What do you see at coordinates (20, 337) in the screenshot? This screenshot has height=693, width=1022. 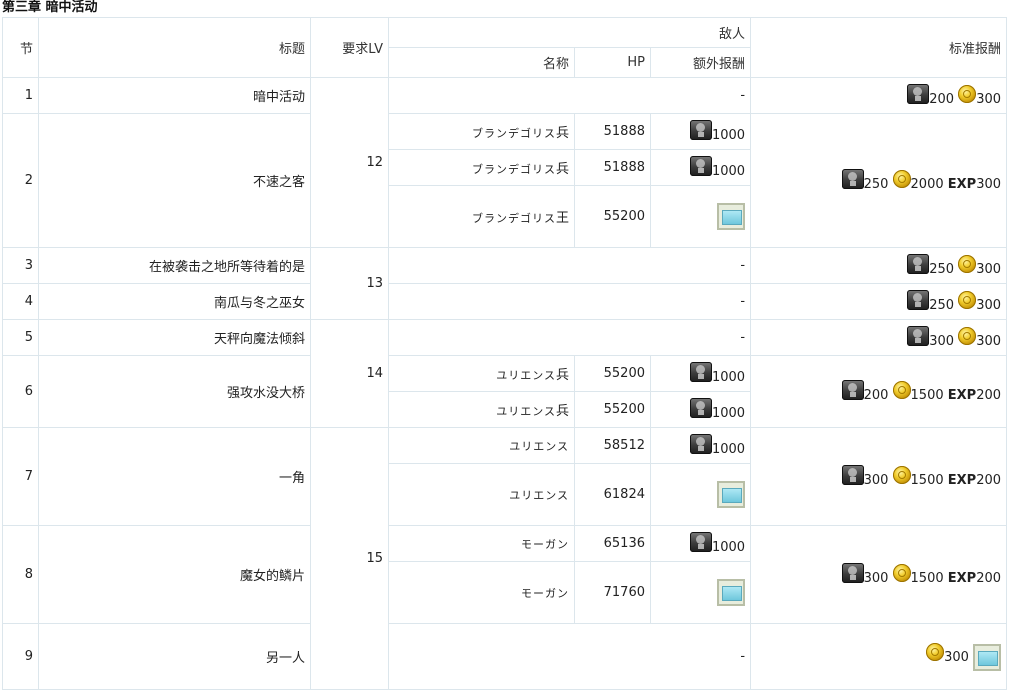 I see `section-number: 5` at bounding box center [20, 337].